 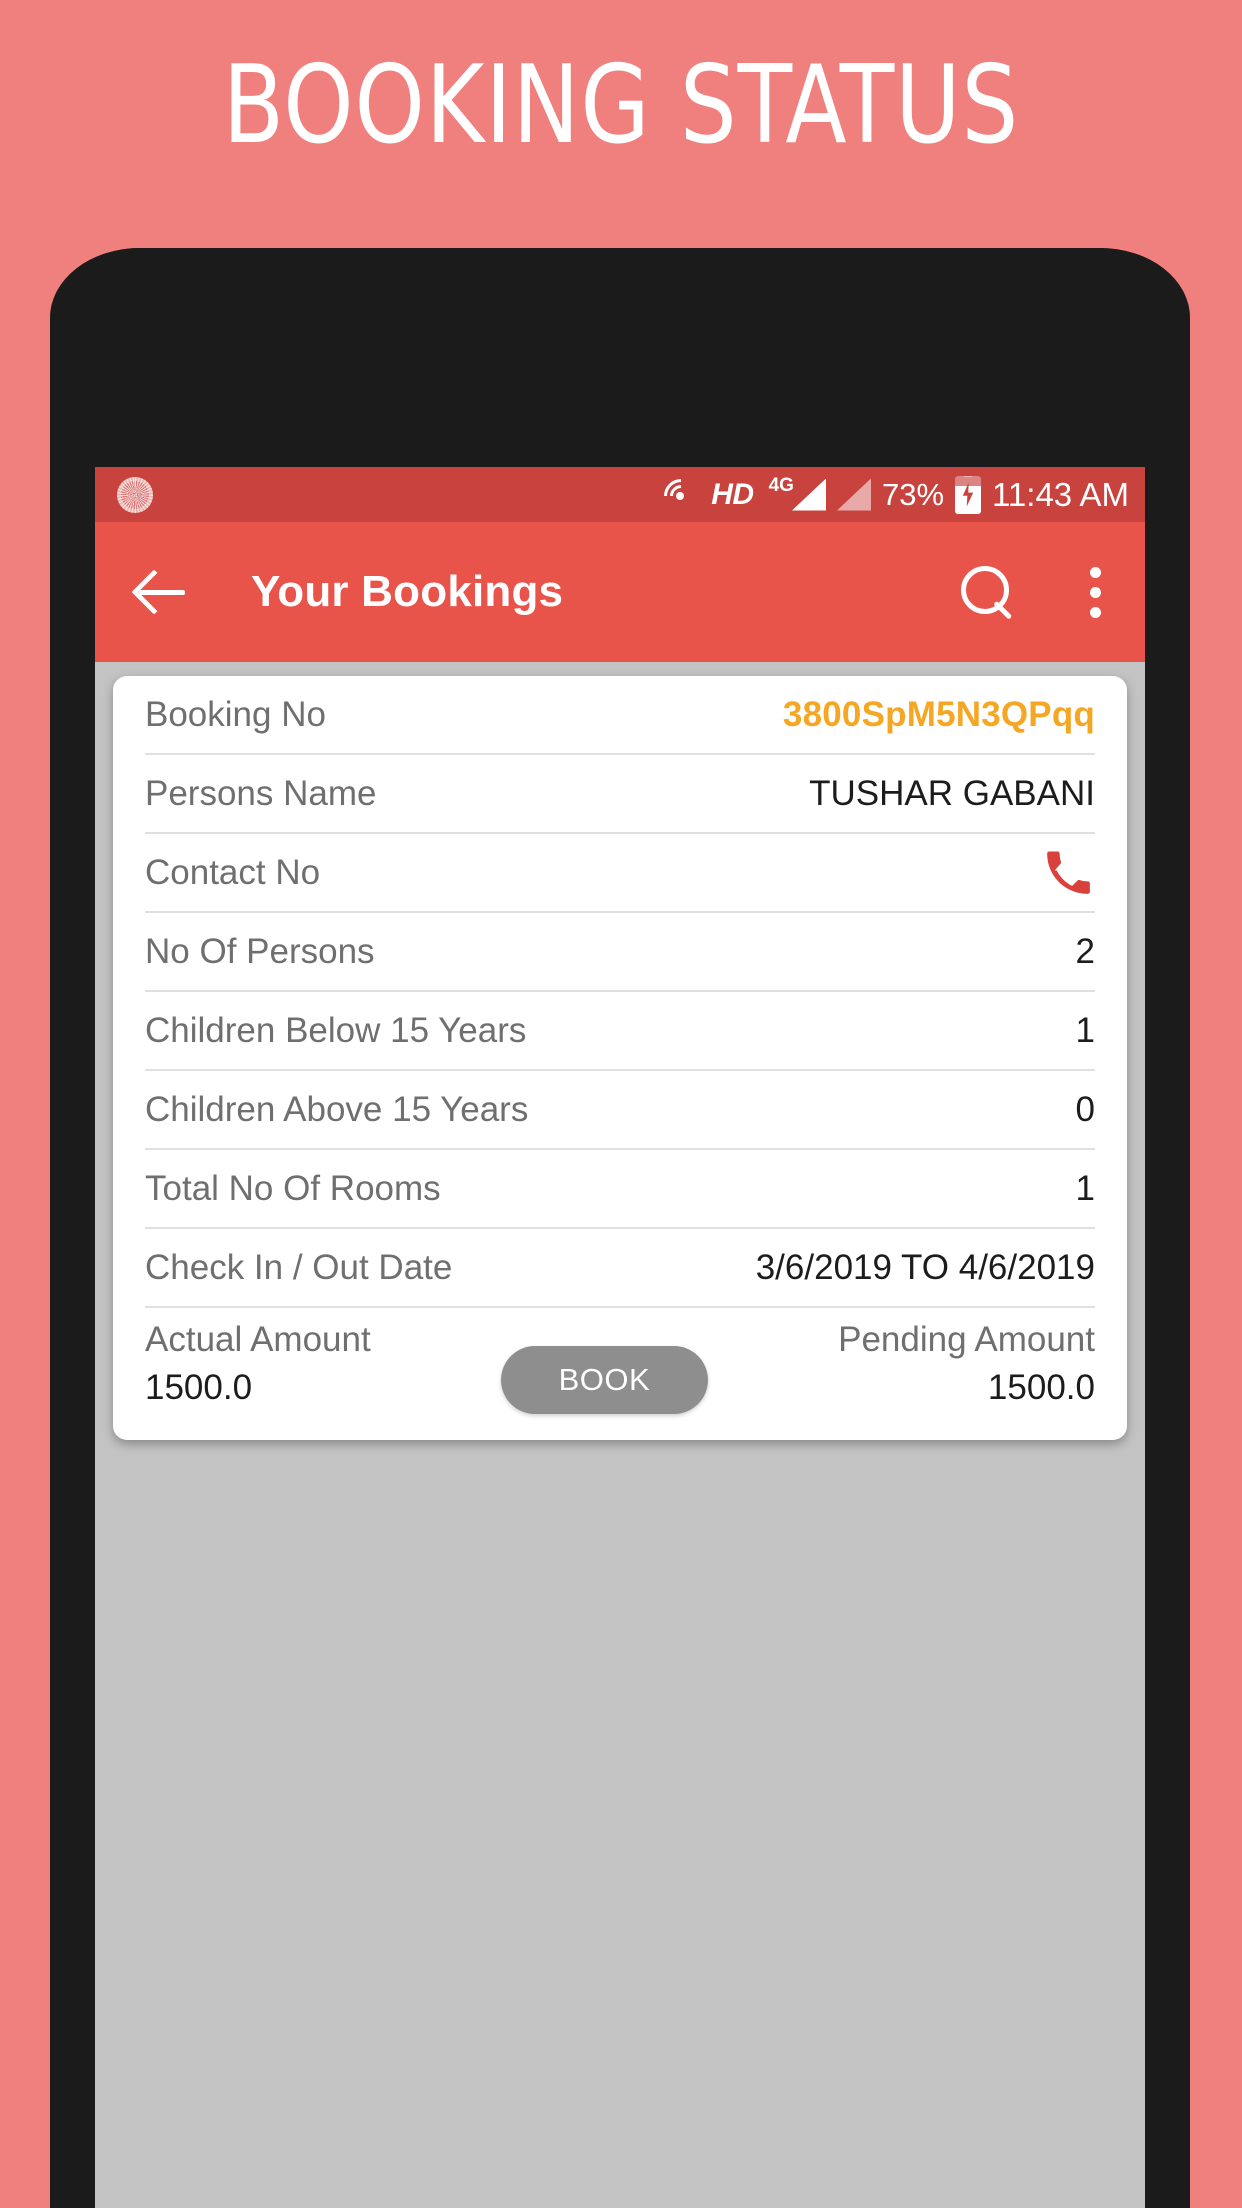 What do you see at coordinates (1095, 592) in the screenshot?
I see `more-vertical-icon` at bounding box center [1095, 592].